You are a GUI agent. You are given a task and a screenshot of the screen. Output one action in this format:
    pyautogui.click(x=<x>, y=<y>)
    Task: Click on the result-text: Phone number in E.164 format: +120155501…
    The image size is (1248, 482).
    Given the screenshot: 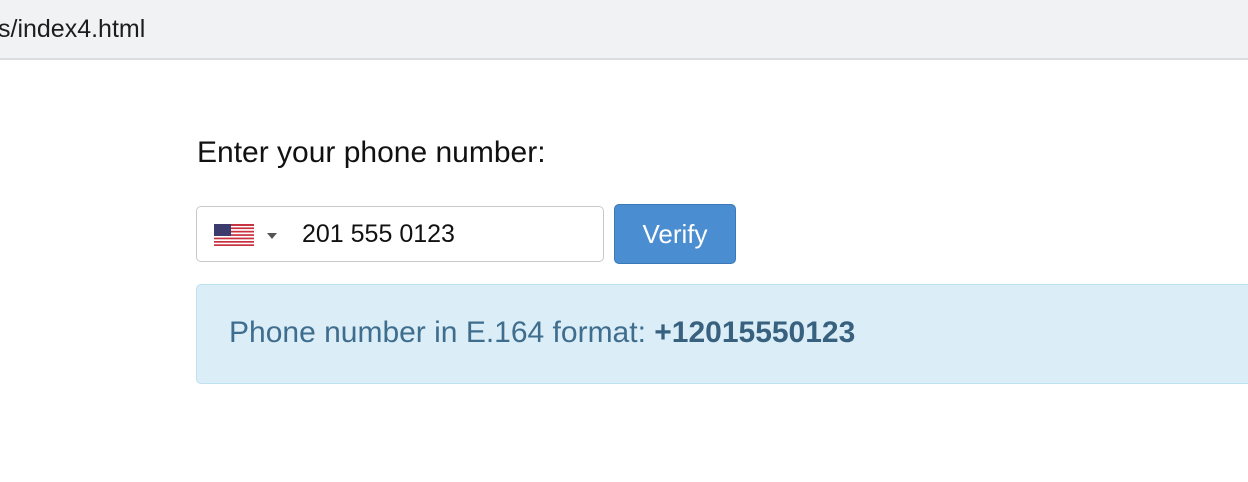 What is the action you would take?
    pyautogui.click(x=542, y=333)
    